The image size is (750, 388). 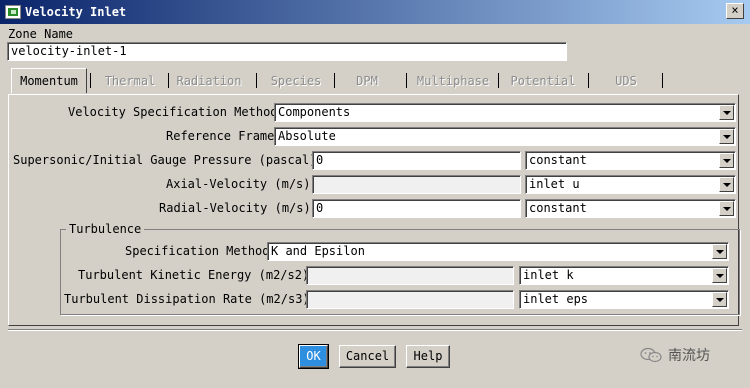 What do you see at coordinates (314, 112) in the screenshot?
I see `velocity-spec-value: Components` at bounding box center [314, 112].